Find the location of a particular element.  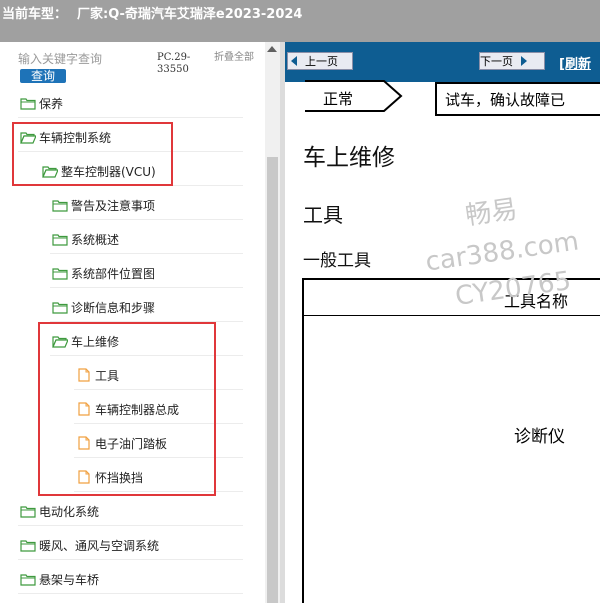

subsubsection-title: 一般工具 is located at coordinates (337, 261).